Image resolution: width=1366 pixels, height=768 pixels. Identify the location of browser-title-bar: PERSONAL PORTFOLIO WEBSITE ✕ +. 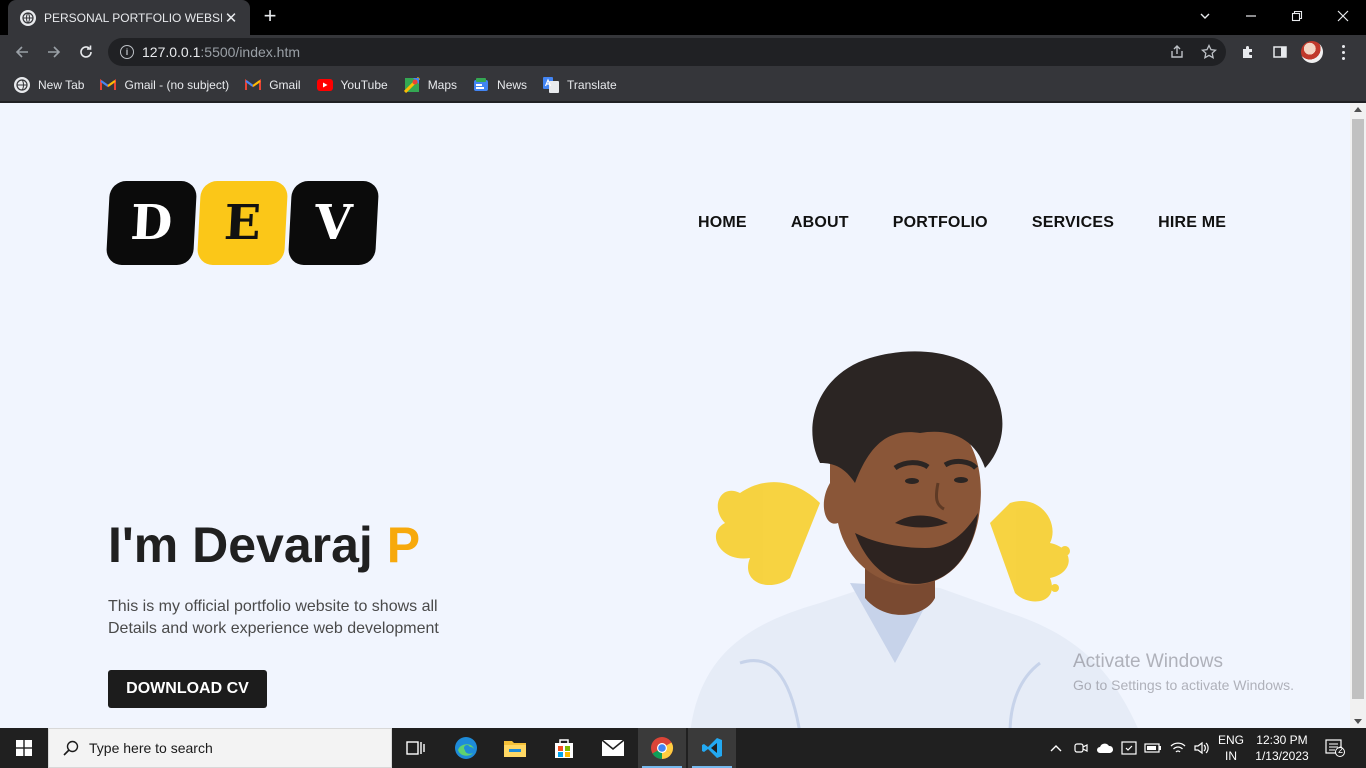
(683, 17).